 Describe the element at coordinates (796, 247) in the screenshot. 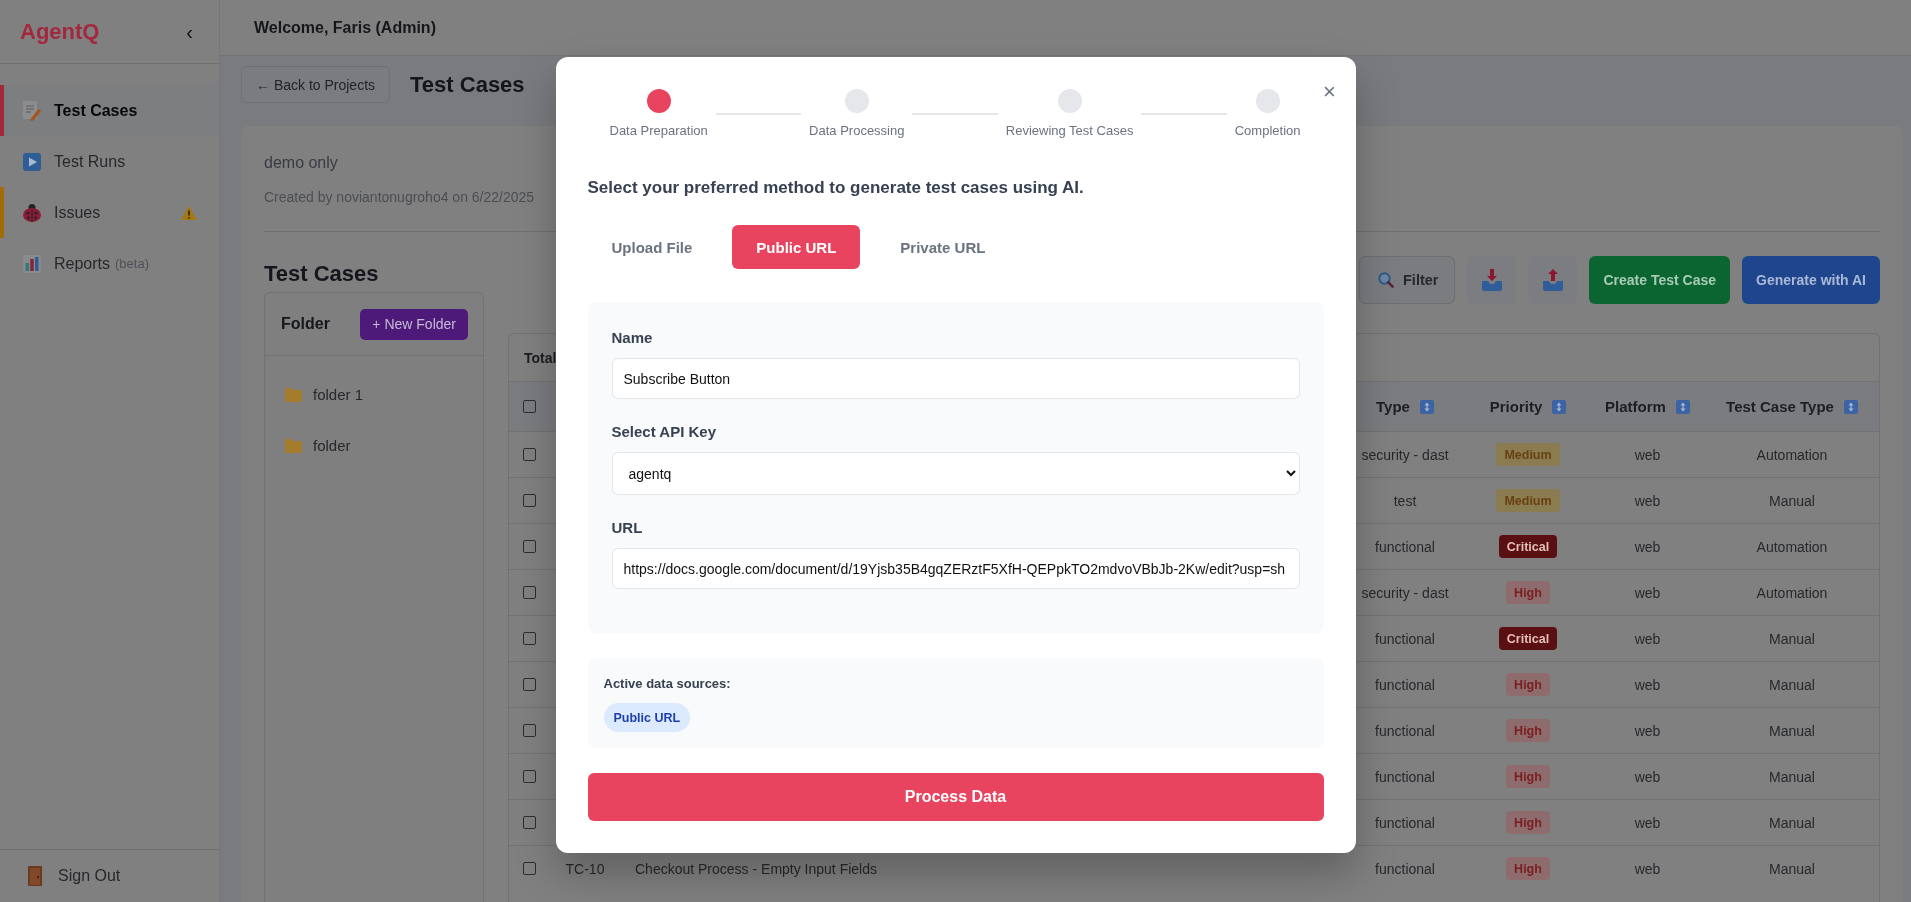

I see `method-tab: Public URL` at that location.